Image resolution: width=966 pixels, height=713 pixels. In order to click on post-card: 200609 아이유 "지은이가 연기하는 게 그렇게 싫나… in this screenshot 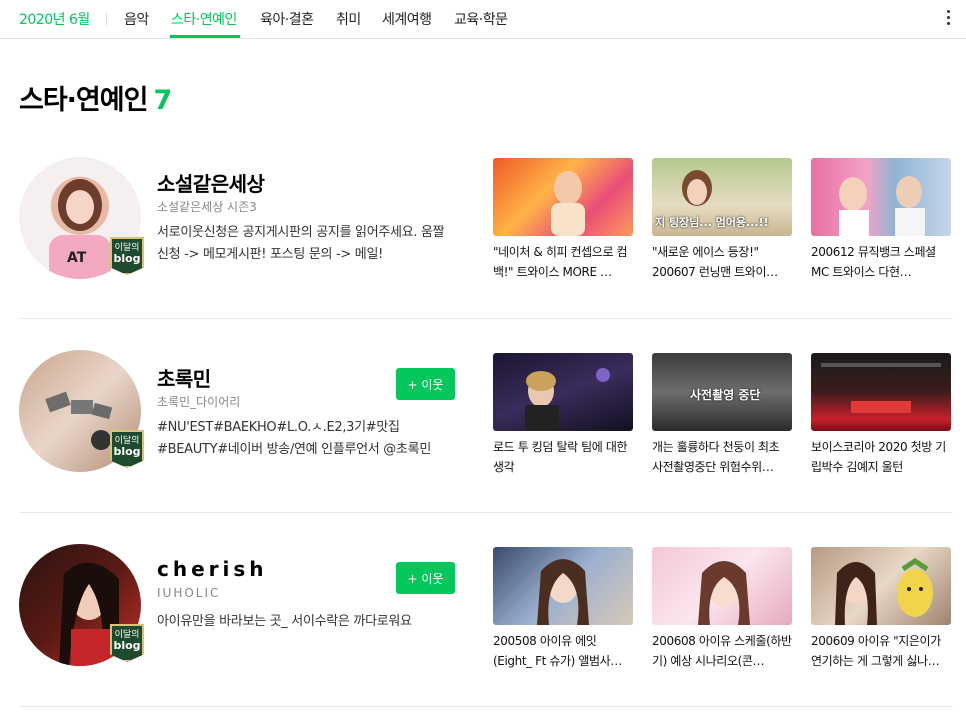, I will do `click(881, 609)`.